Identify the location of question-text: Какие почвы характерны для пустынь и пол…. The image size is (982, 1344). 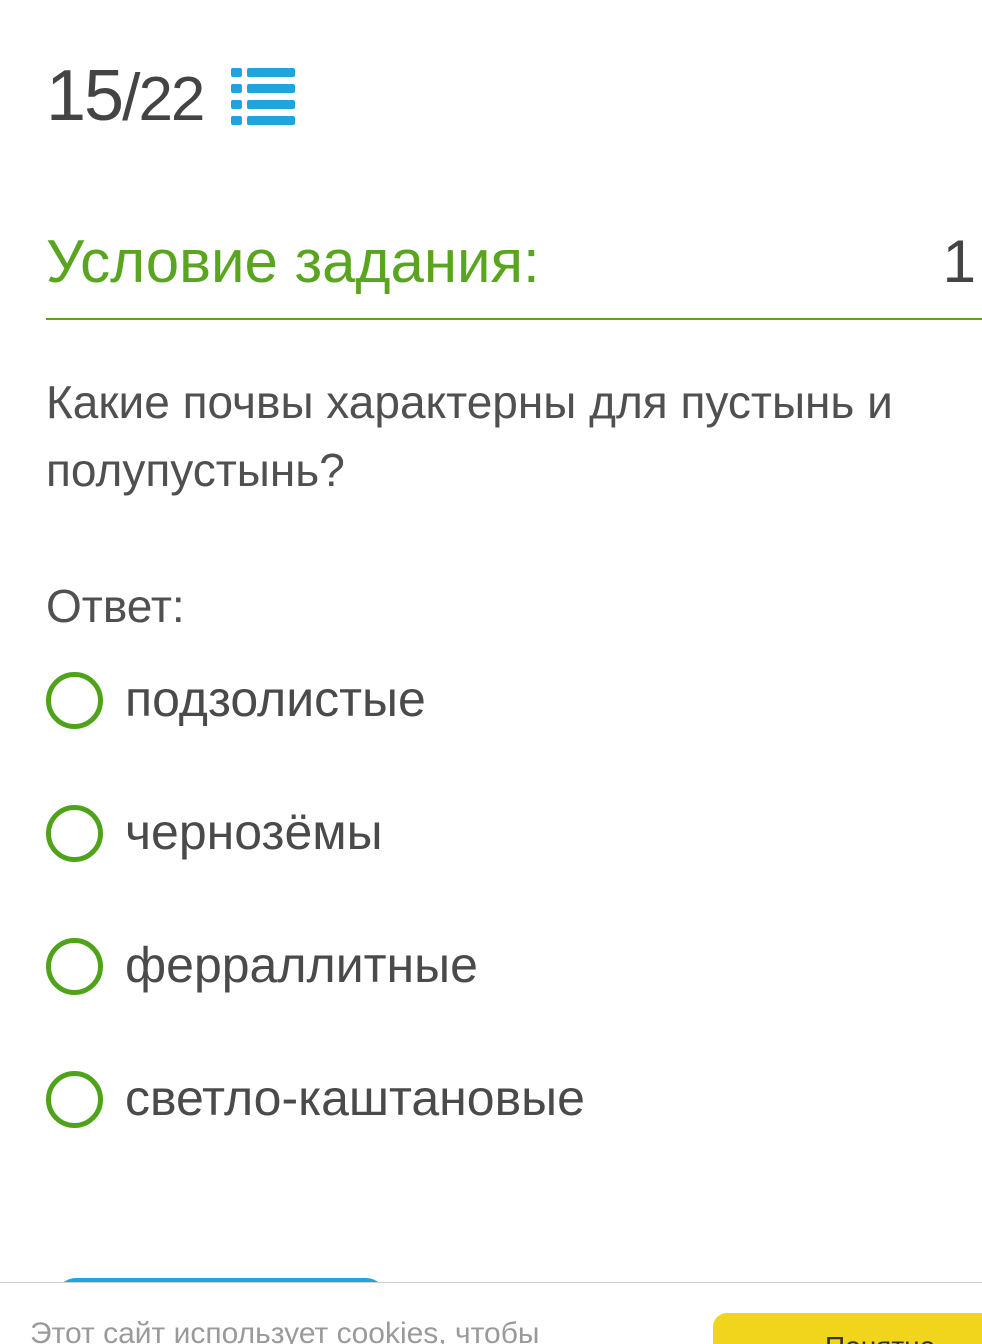
(469, 436).